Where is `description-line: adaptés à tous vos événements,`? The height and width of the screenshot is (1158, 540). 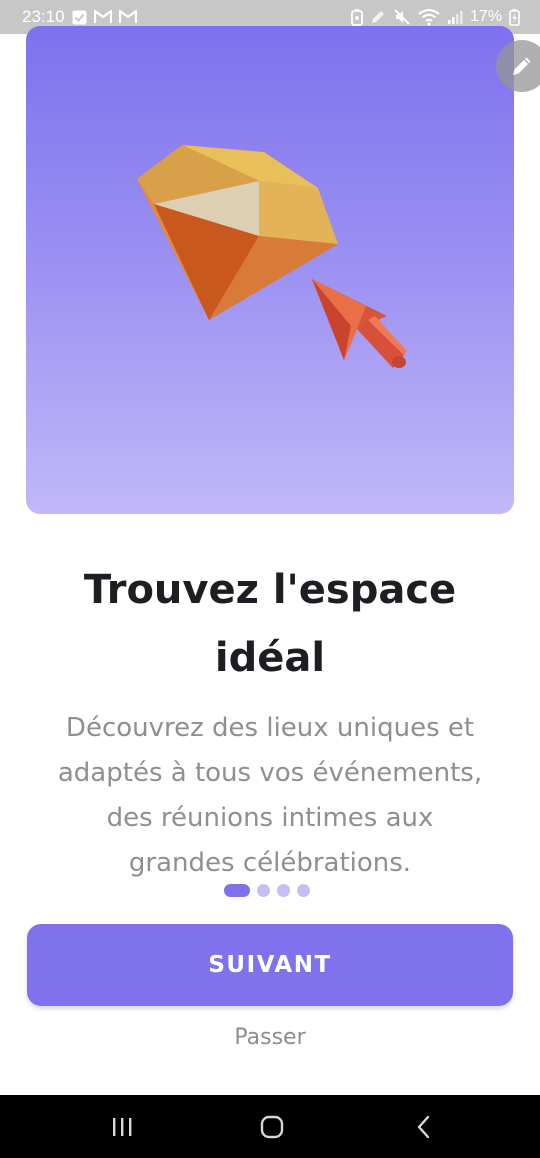 description-line: adaptés à tous vos événements, is located at coordinates (270, 773).